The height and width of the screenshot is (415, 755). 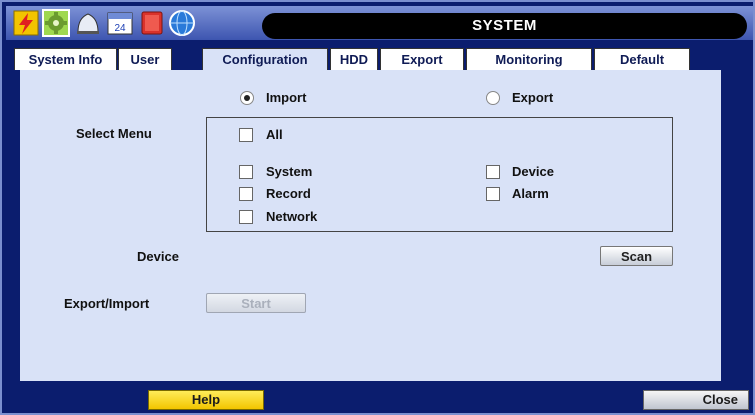 What do you see at coordinates (206, 400) in the screenshot?
I see `help-button: Help` at bounding box center [206, 400].